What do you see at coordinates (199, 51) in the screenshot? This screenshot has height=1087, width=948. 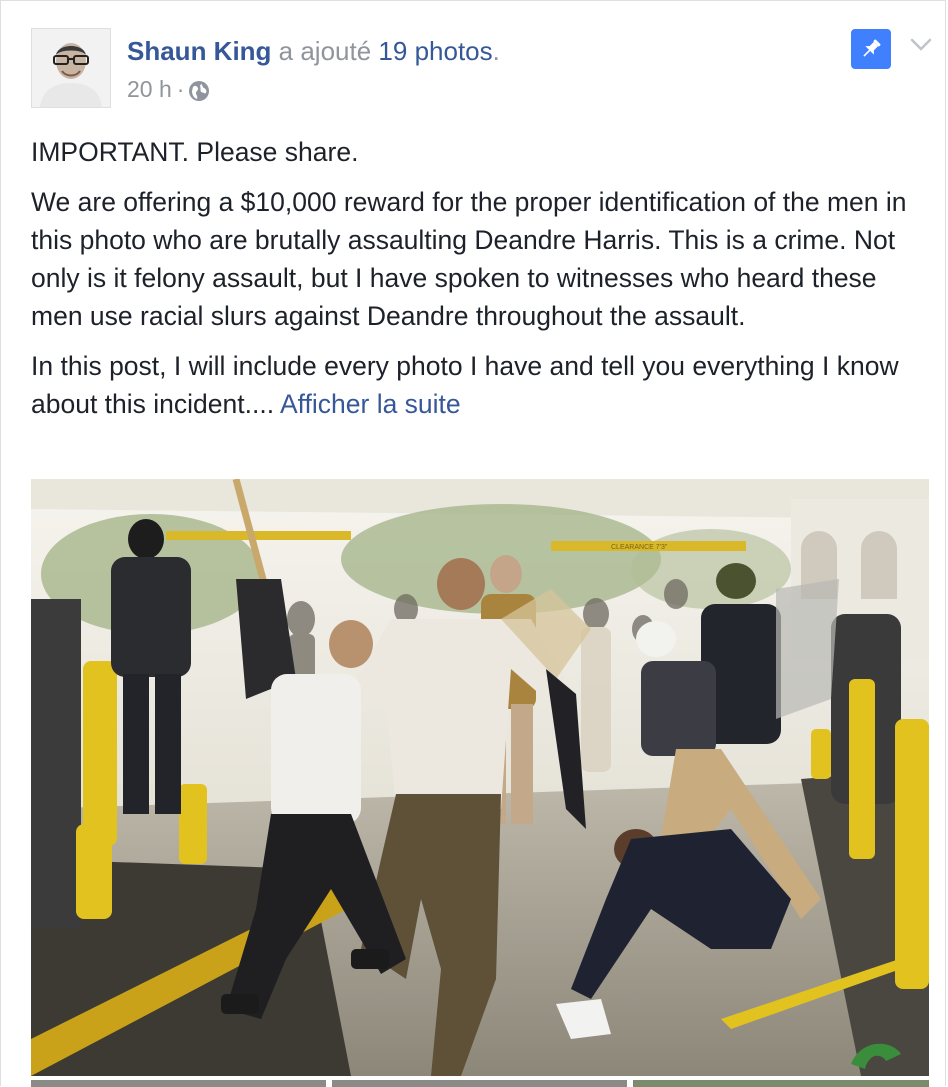 I see `author-name-link: Shaun King` at bounding box center [199, 51].